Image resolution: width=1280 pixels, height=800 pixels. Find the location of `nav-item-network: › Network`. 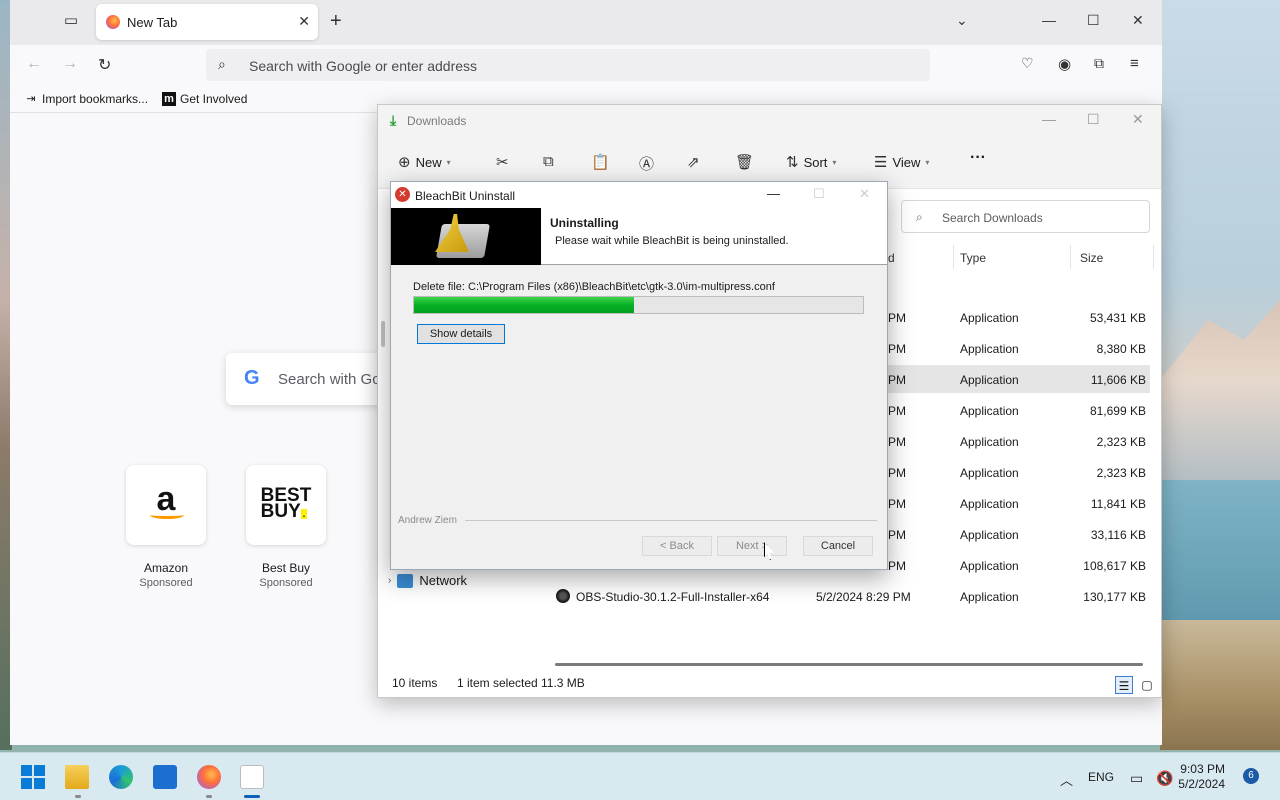

nav-item-network: › Network is located at coordinates (427, 580).